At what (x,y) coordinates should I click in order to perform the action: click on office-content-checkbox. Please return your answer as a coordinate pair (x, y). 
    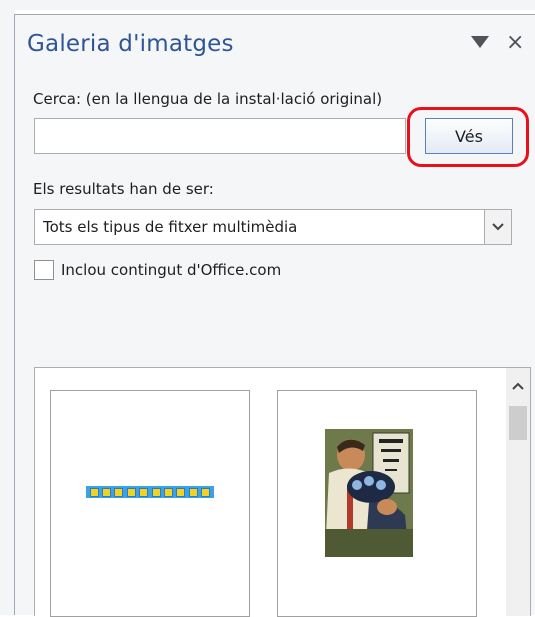
    Looking at the image, I should click on (44, 270).